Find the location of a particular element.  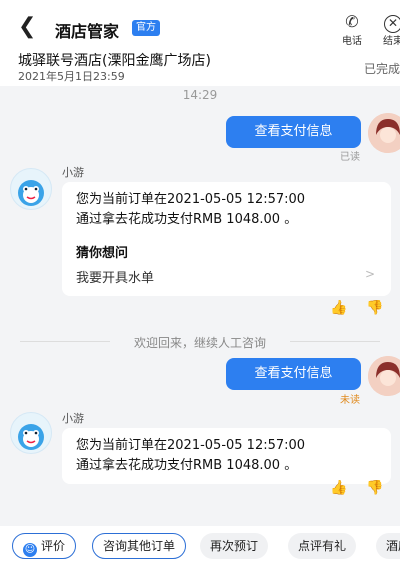

quick-action-bar: ☺ 评价 咨询其他订单 再次预订 点评有礼 酒店 is located at coordinates (200, 546).